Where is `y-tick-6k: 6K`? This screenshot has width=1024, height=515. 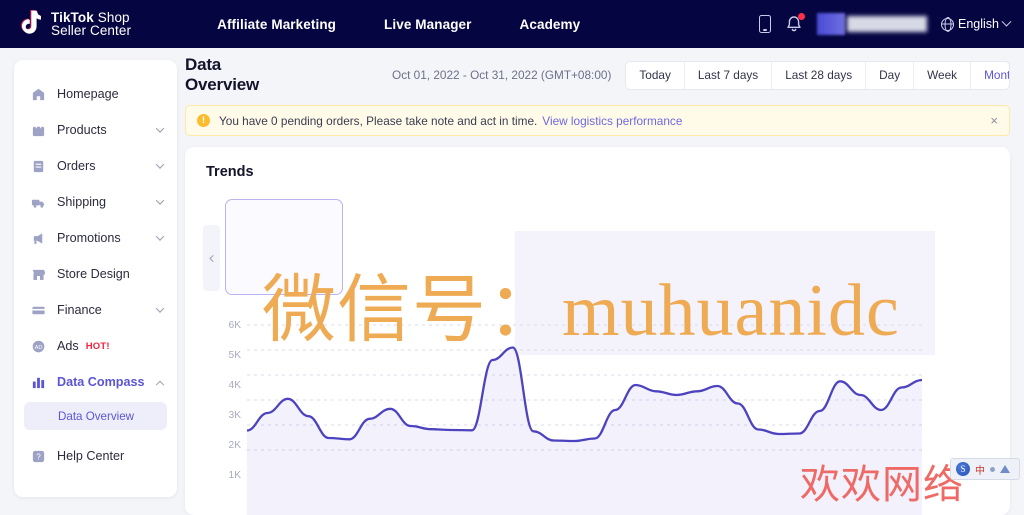
y-tick-6k: 6K is located at coordinates (235, 326).